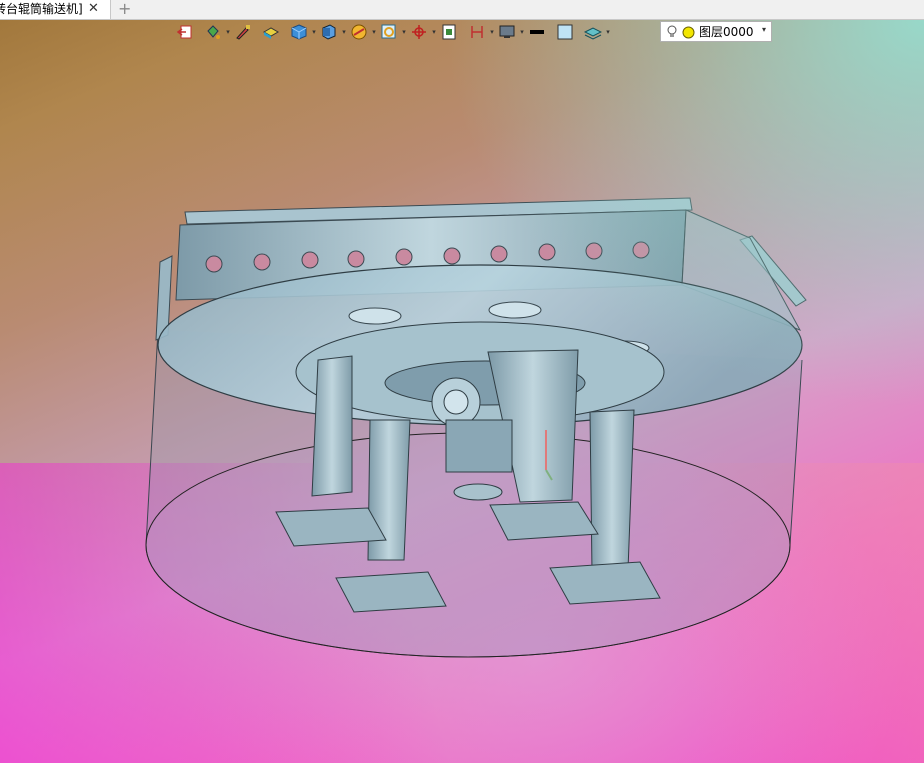 This screenshot has width=924, height=763. I want to click on shaded-cube-icon, so click(299, 32).